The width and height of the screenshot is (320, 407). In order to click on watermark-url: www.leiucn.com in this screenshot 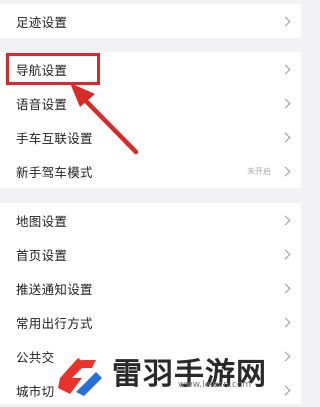, I will do `click(215, 385)`.